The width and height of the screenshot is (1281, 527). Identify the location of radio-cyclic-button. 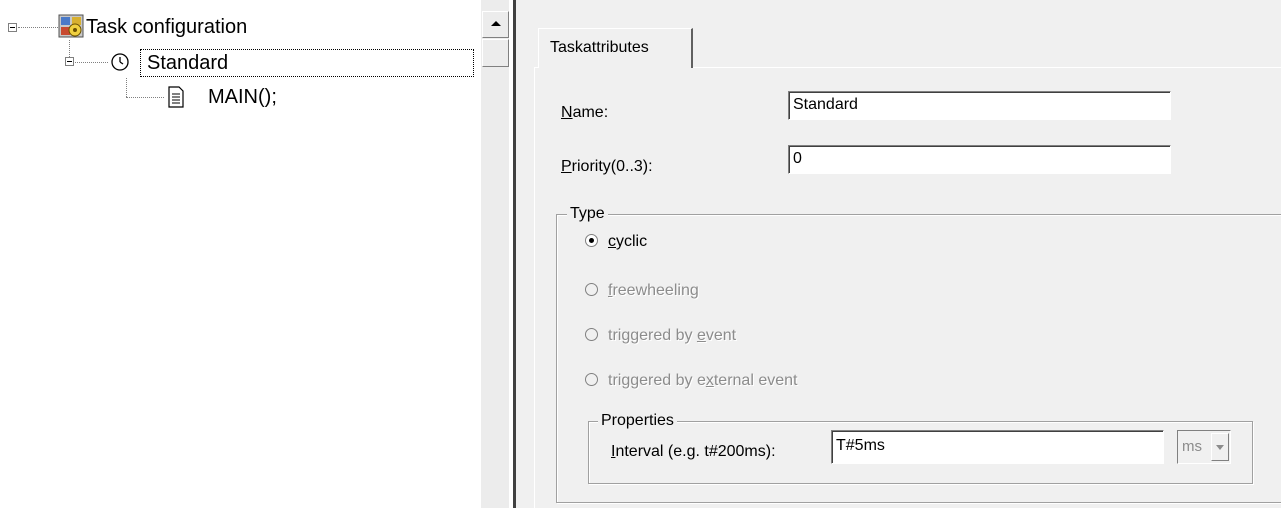
(591, 240).